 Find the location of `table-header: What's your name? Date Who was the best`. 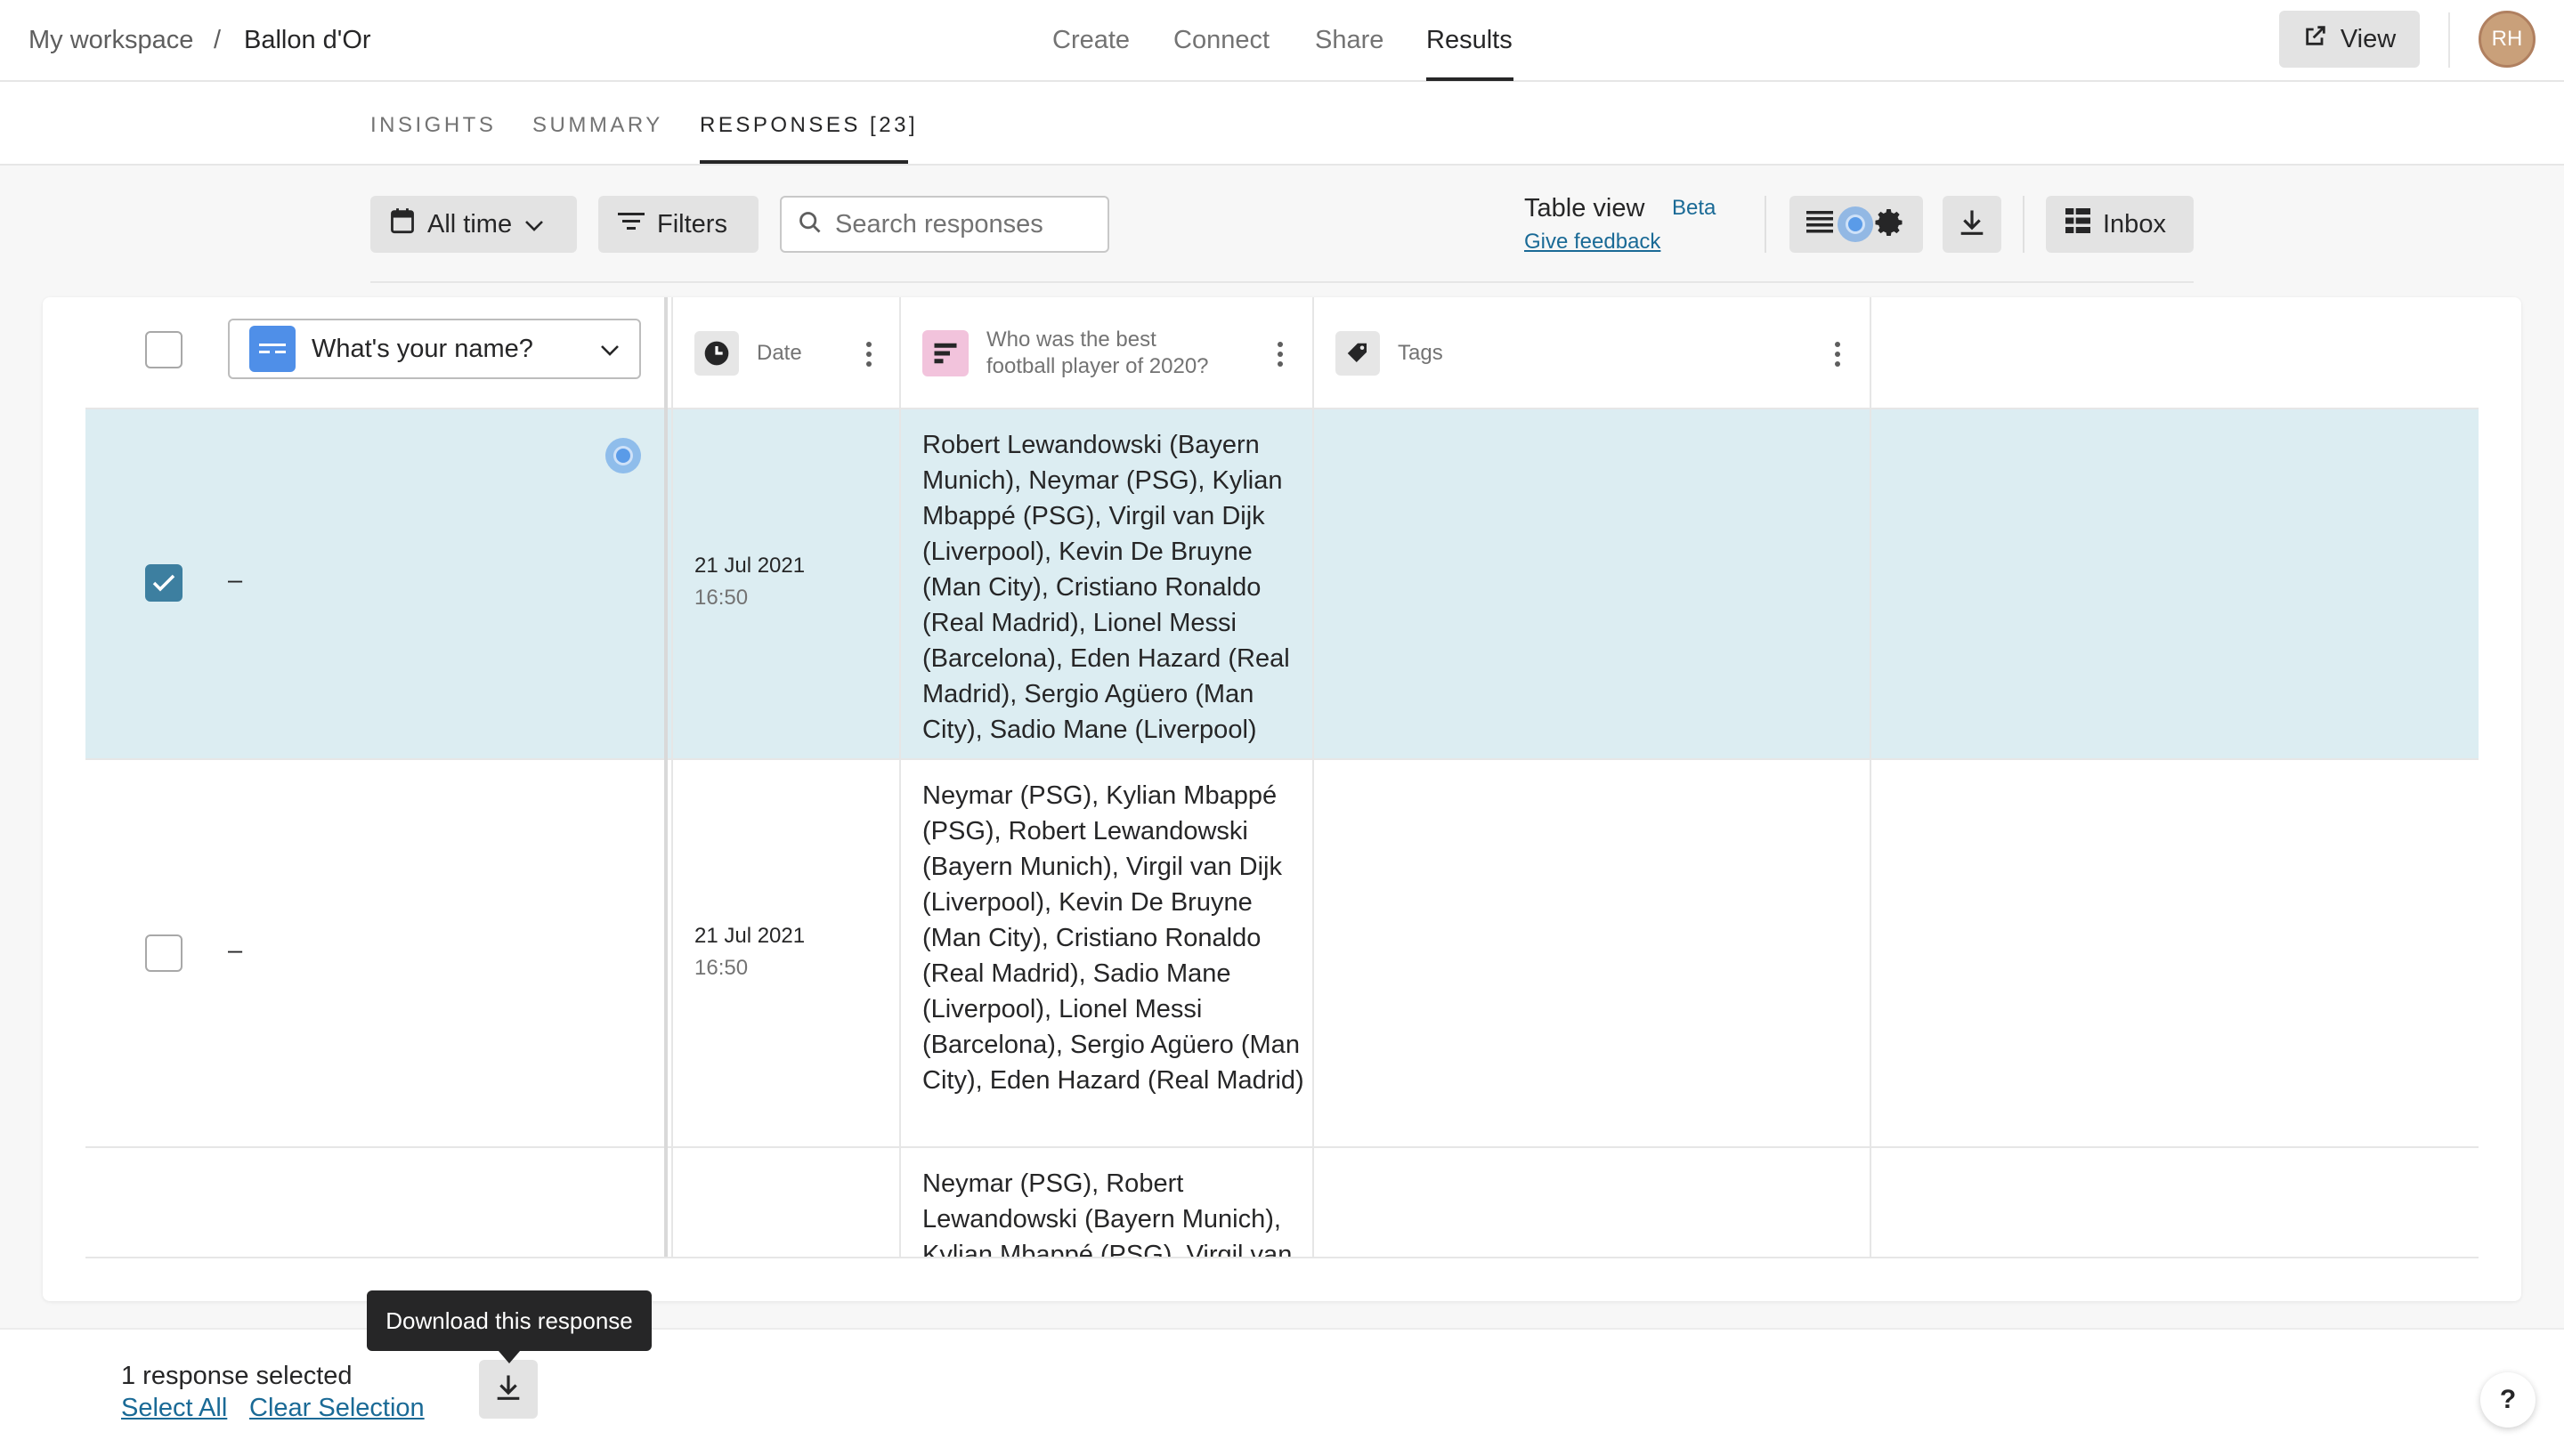

table-header: What's your name? Date Who was the best is located at coordinates (1282, 353).